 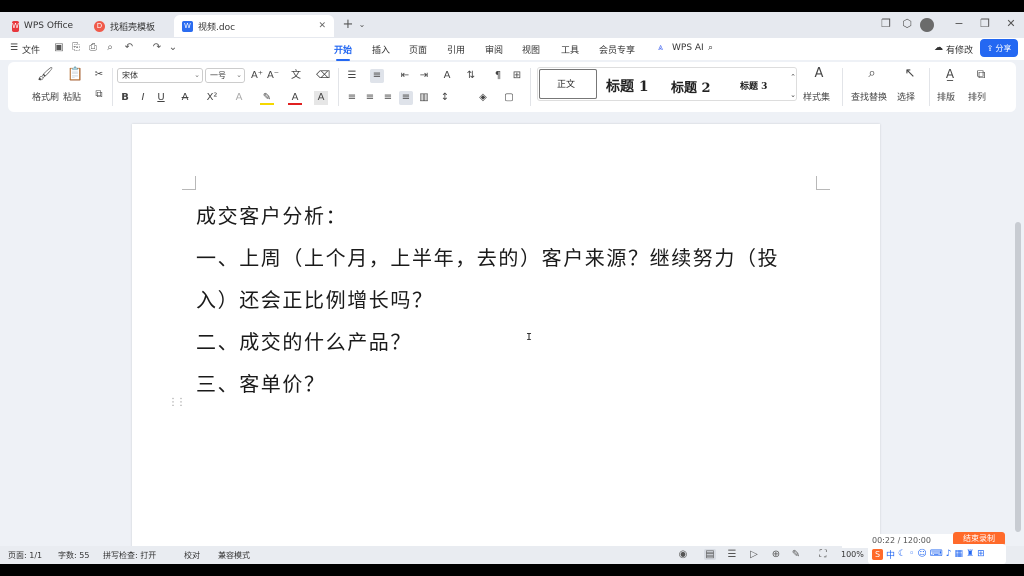 I want to click on menu-tools: 工具, so click(x=570, y=49).